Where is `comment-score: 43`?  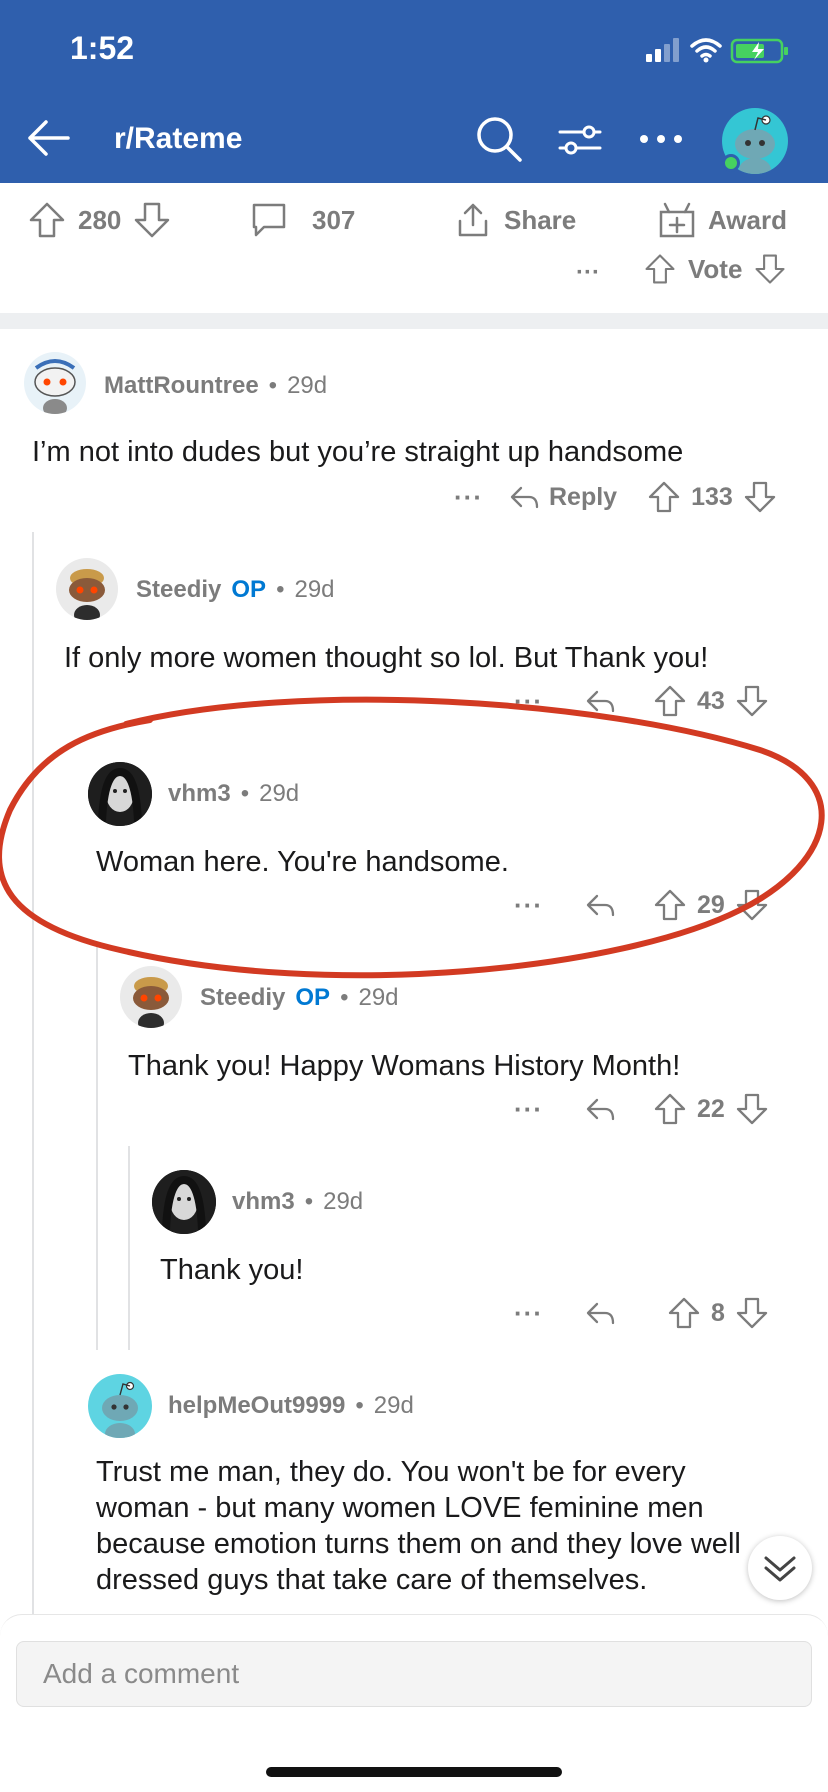
comment-score: 43 is located at coordinates (710, 700).